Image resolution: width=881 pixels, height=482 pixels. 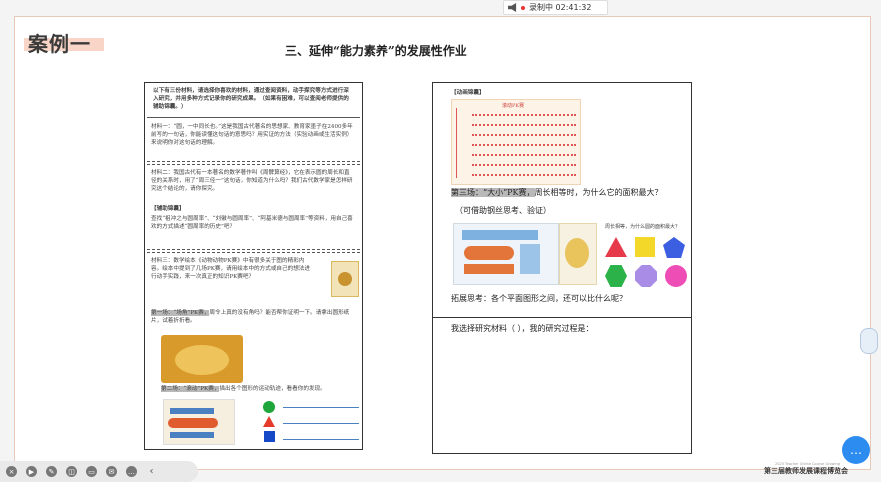 What do you see at coordinates (512, 7) in the screenshot?
I see `speaker-icon` at bounding box center [512, 7].